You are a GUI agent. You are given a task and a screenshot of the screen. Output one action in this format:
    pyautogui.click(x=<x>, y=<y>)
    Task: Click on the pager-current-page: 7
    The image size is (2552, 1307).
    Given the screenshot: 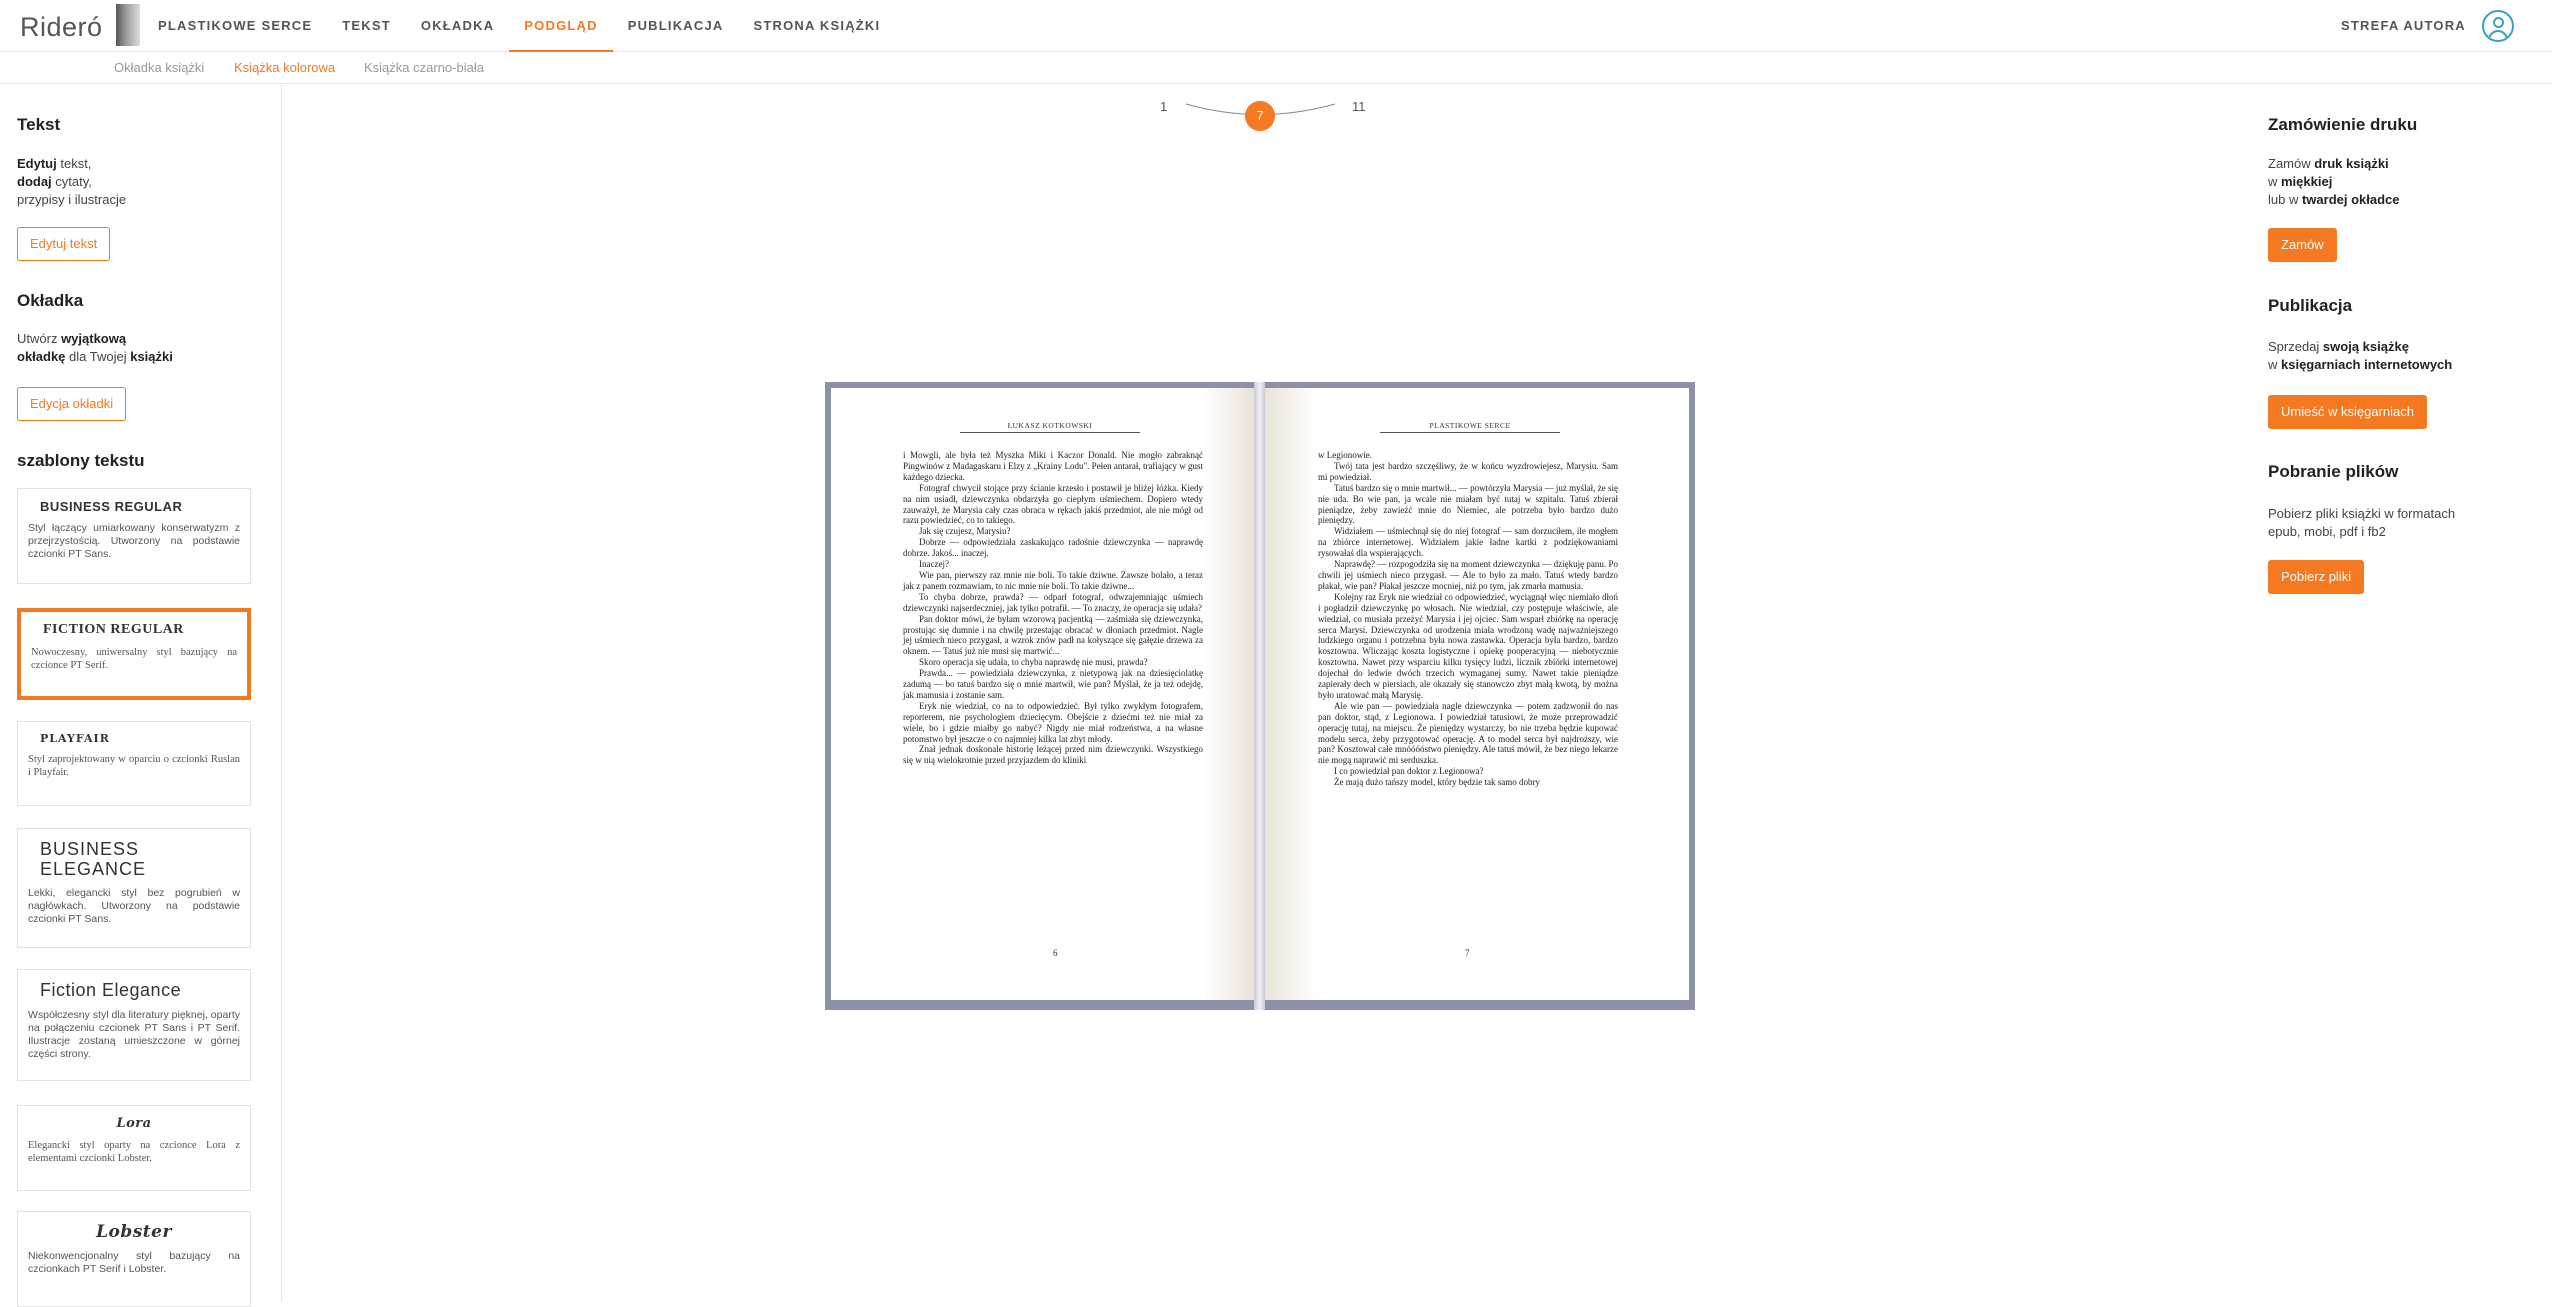 What is the action you would take?
    pyautogui.click(x=1260, y=116)
    